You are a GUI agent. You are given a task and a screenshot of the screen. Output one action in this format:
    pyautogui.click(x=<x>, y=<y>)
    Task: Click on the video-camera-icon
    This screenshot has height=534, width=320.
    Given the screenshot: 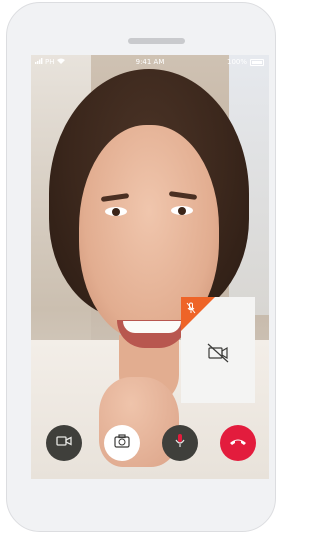 What is the action you would take?
    pyautogui.click(x=64, y=443)
    